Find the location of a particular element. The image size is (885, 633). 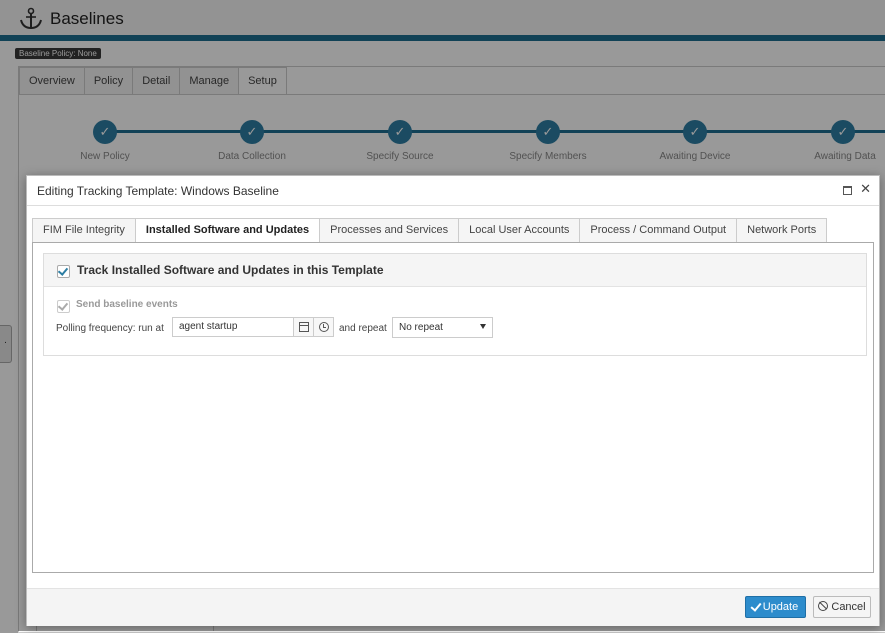

cancel-button: Cancel is located at coordinates (842, 607).